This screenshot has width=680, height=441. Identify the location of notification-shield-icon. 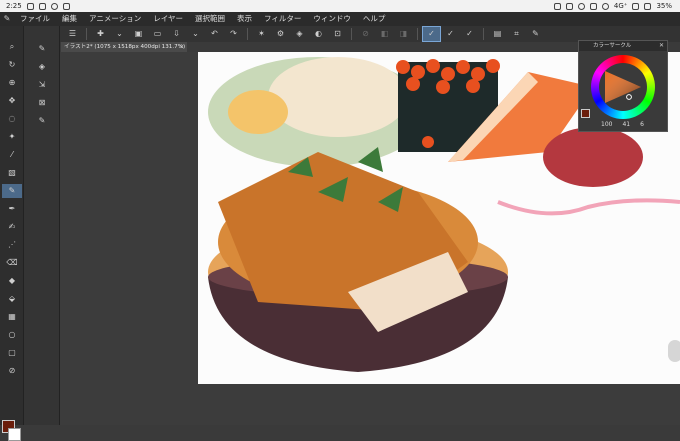
(66, 6).